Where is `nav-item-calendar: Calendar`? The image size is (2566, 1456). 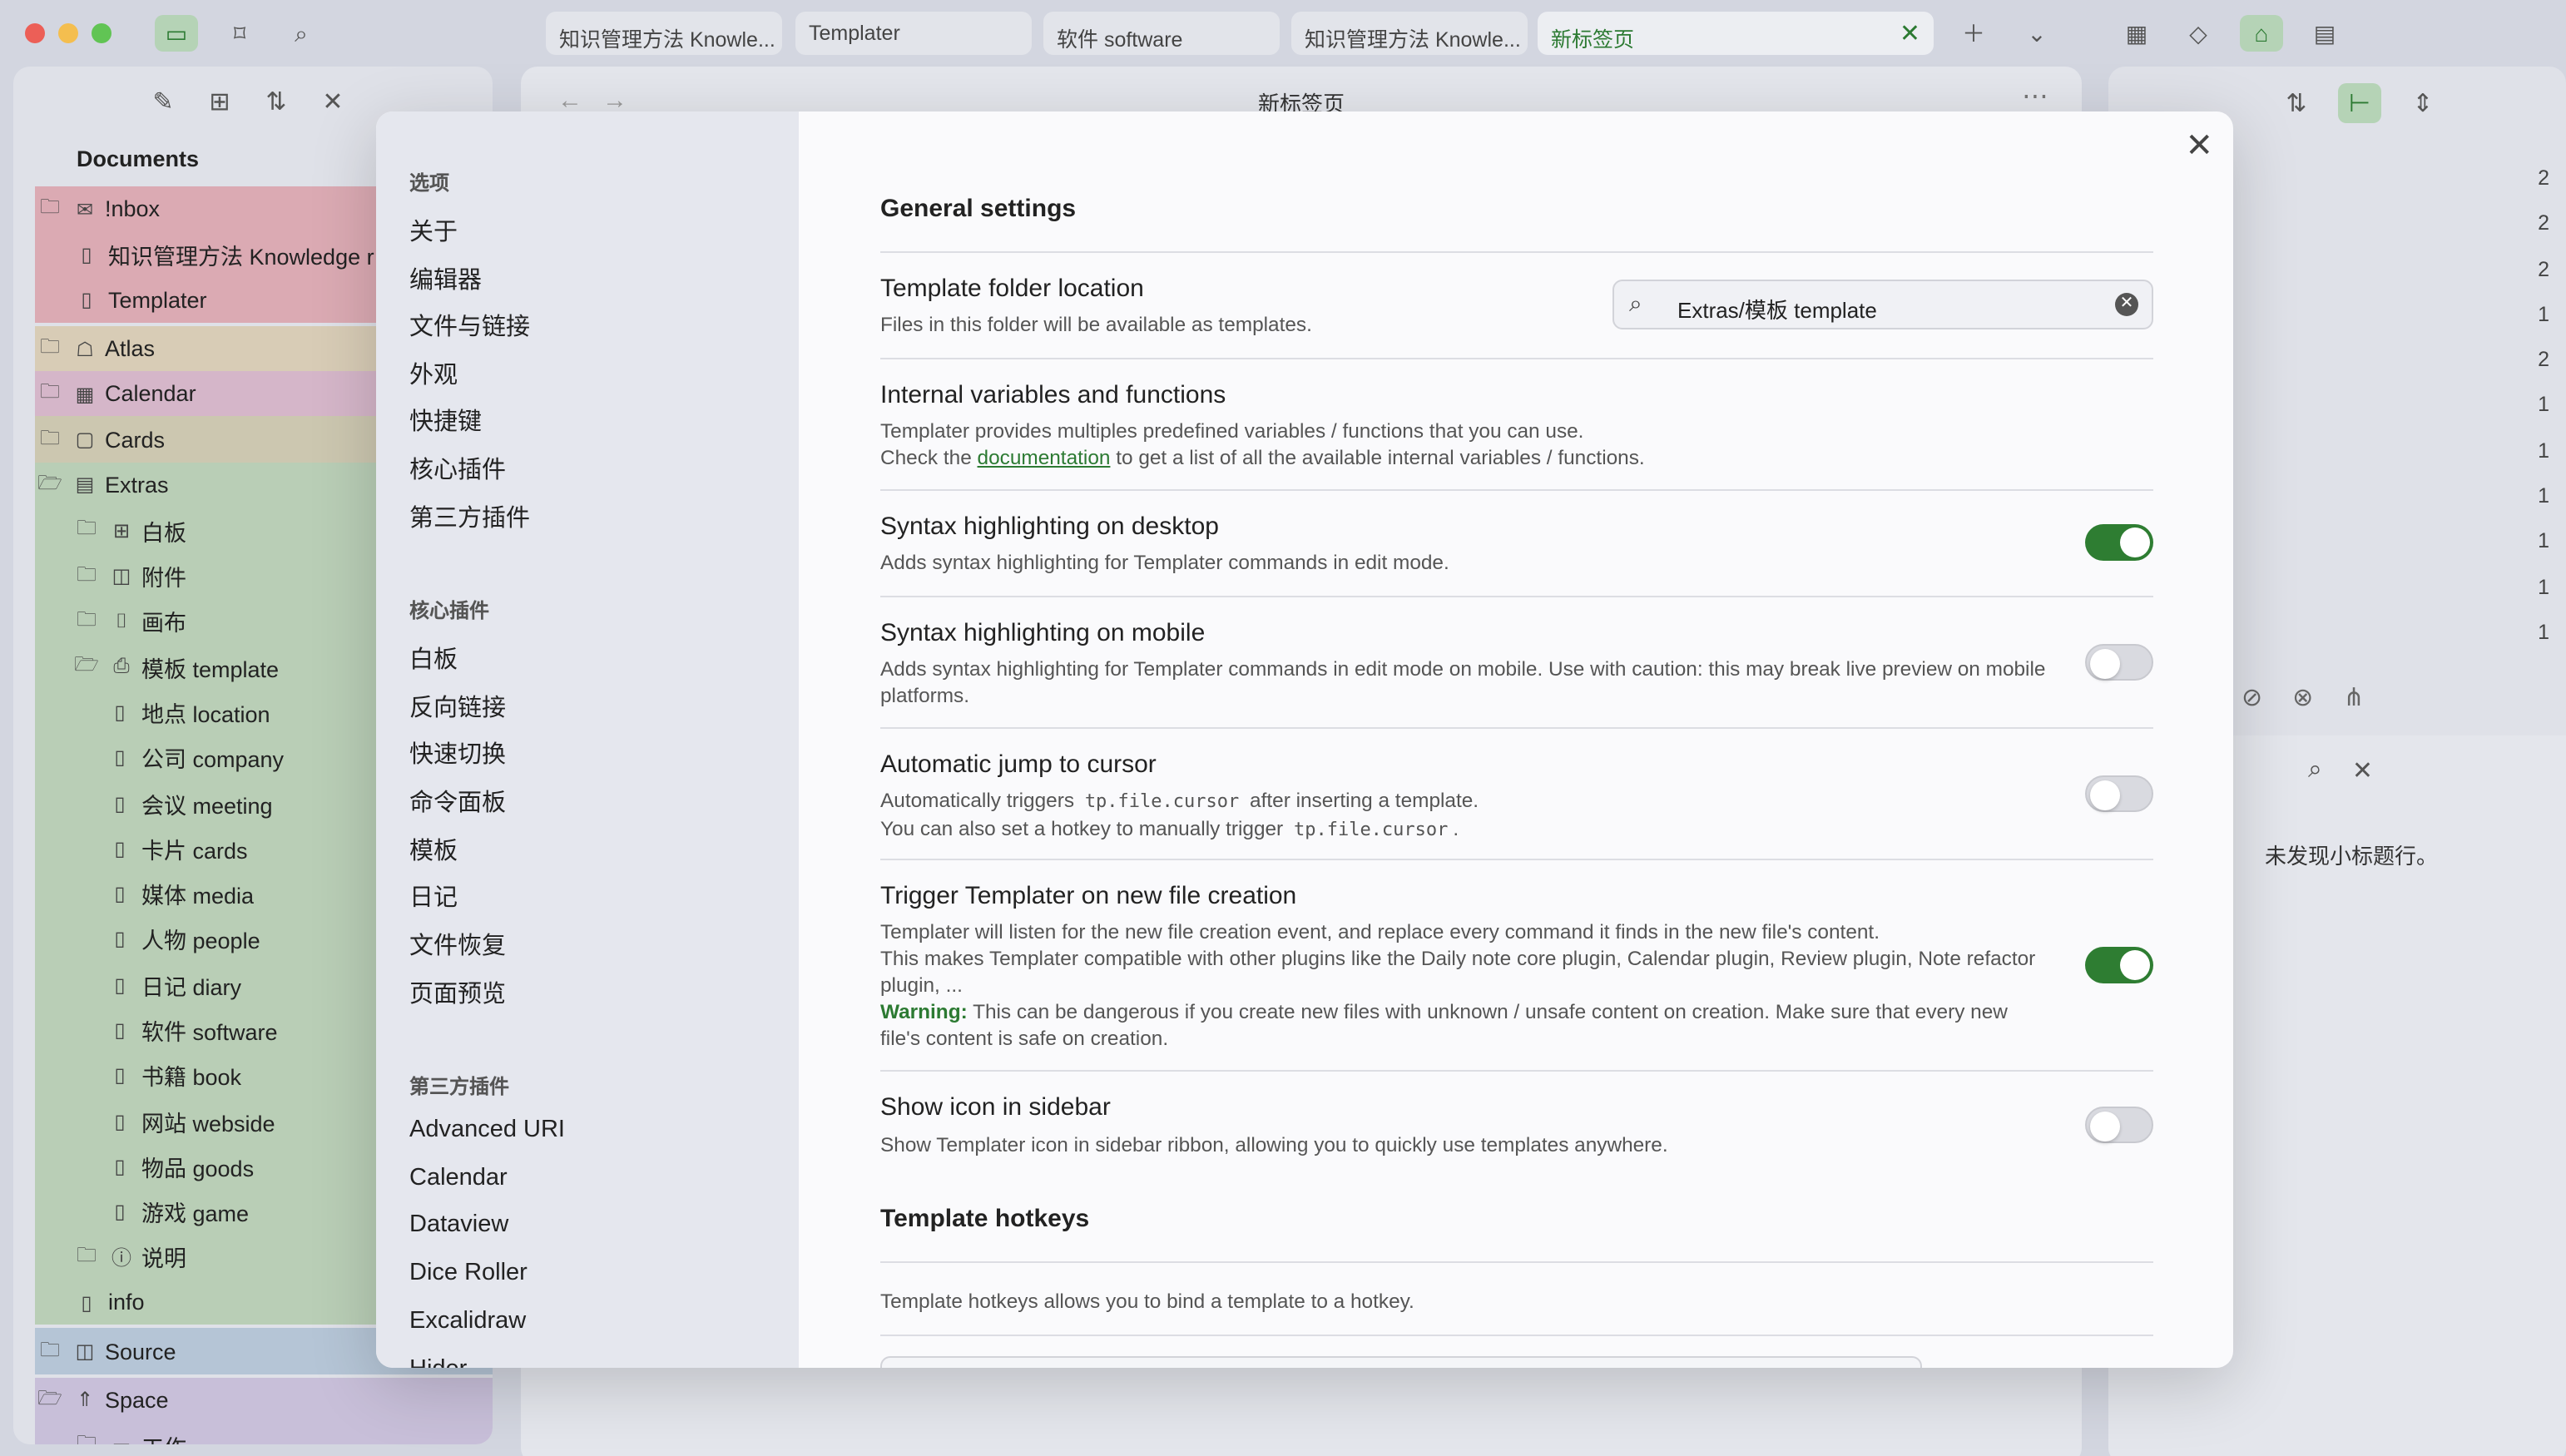 nav-item-calendar: Calendar is located at coordinates (459, 1178).